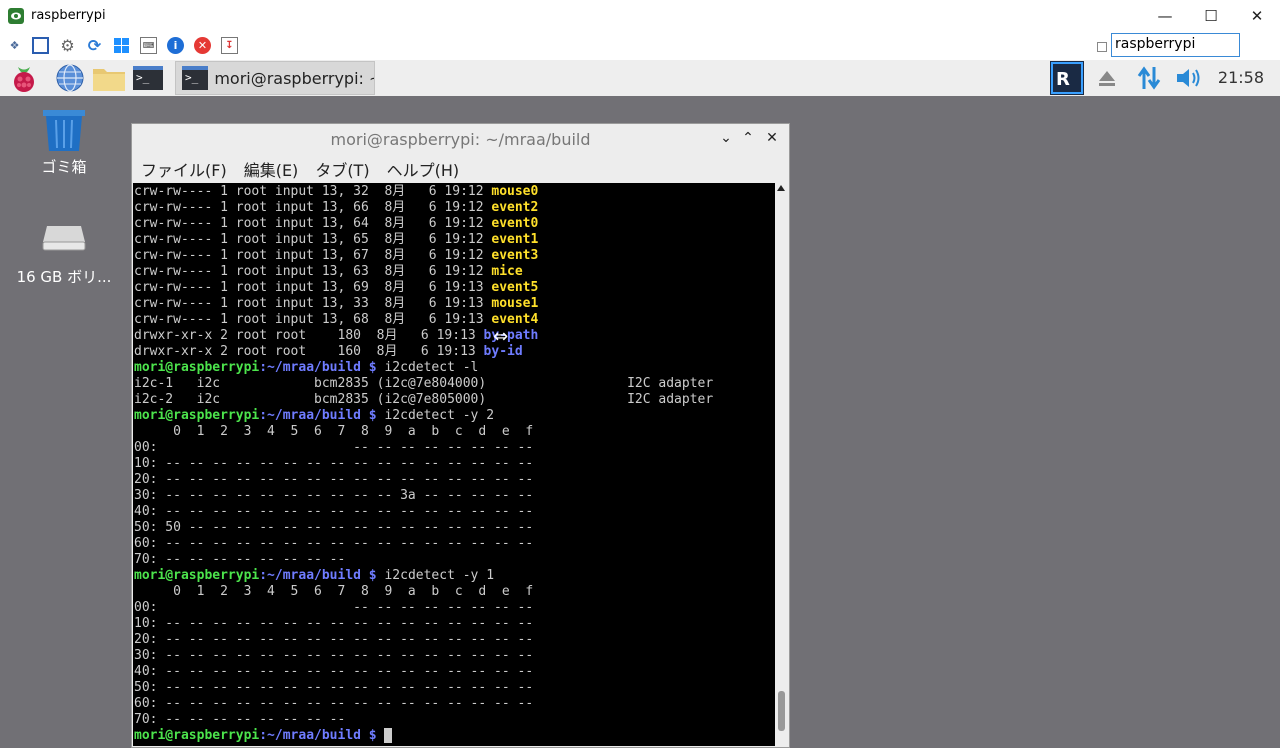  I want to click on maximize-icon: ☐, so click(1211, 15).